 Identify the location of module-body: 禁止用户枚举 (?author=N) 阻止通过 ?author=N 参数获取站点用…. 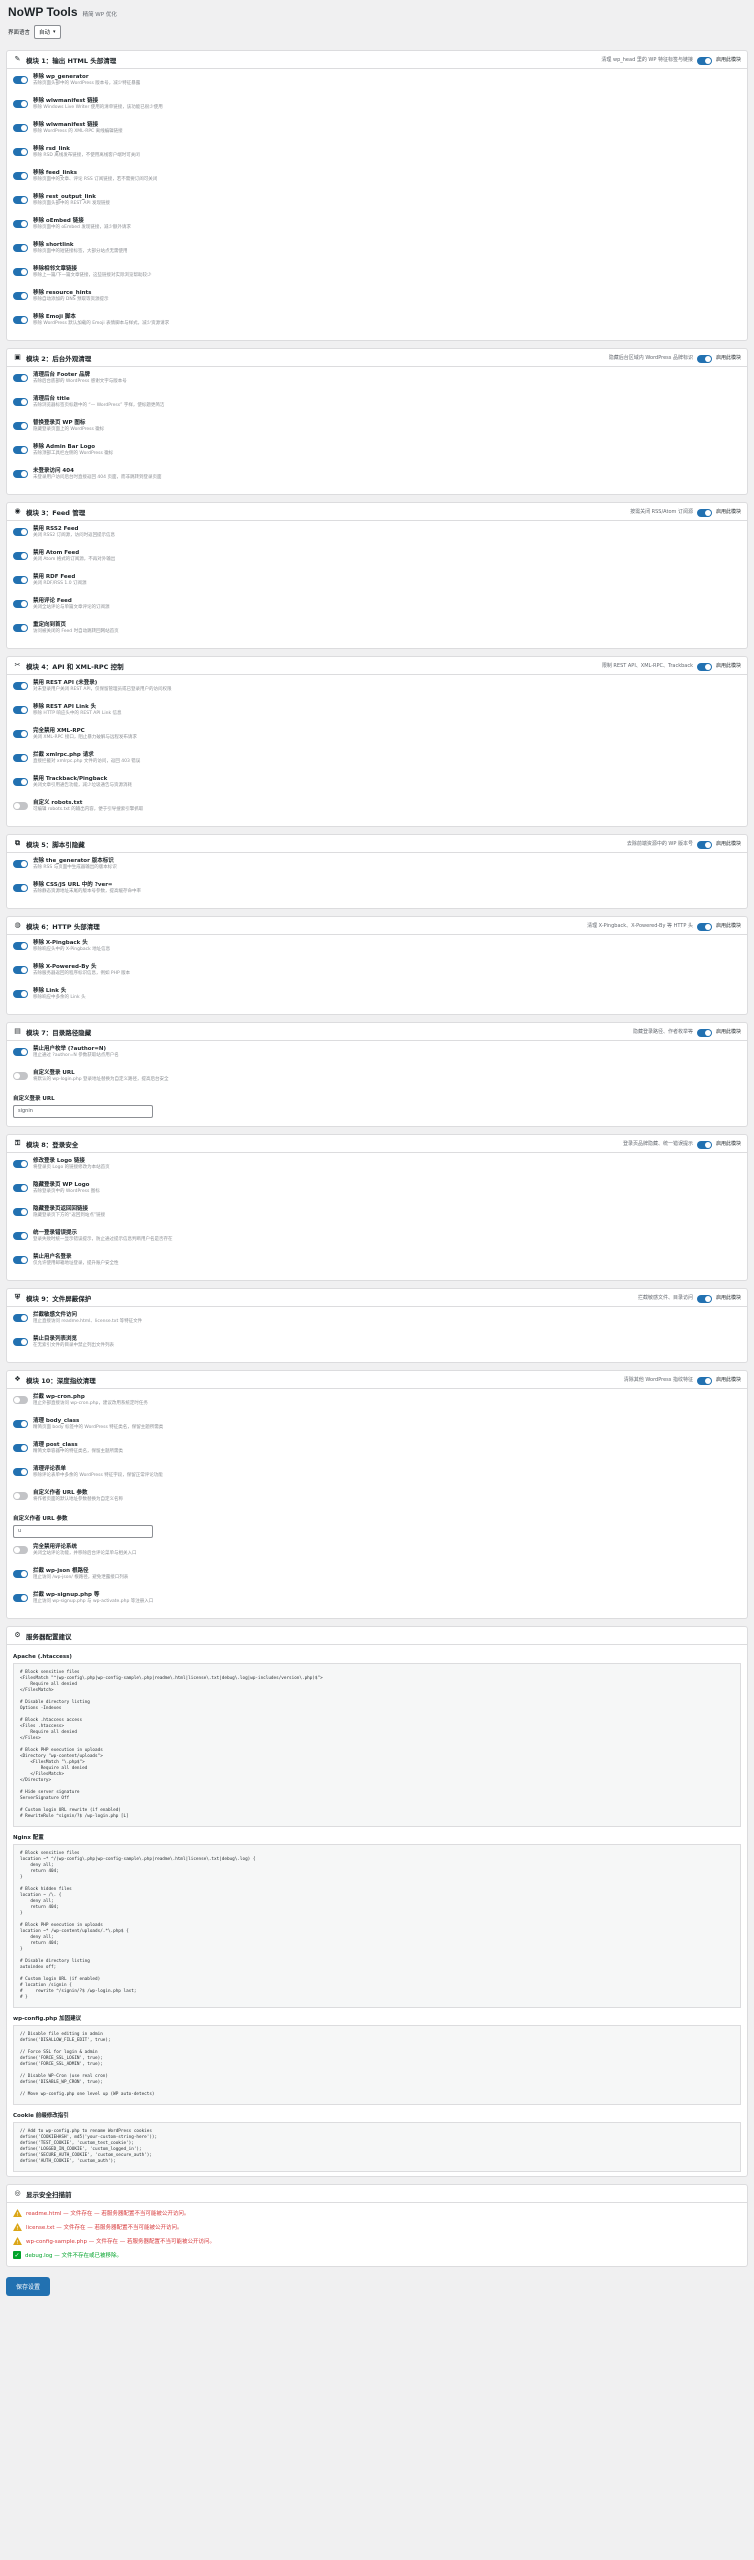
(377, 1083).